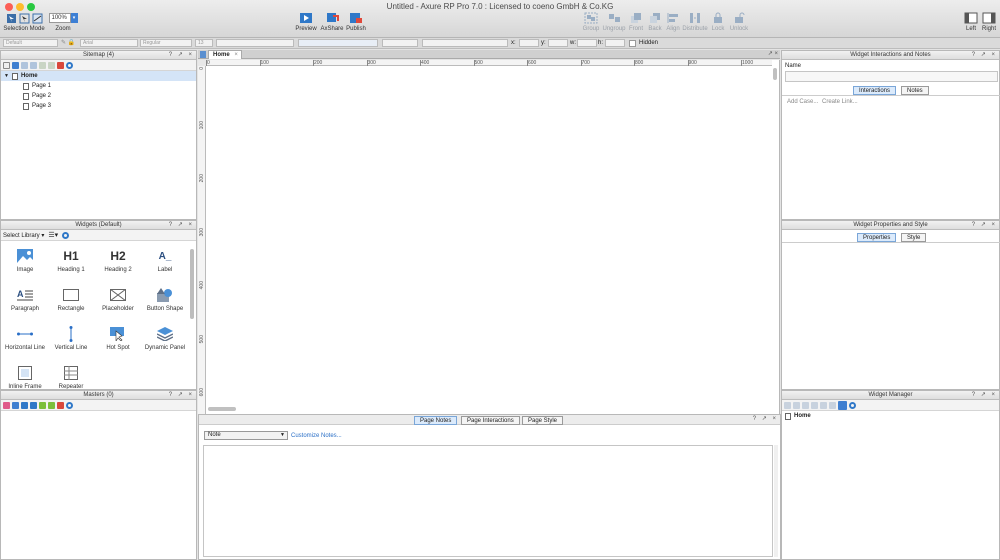 The height and width of the screenshot is (560, 1000). I want to click on canvas-vertical-scrollbar, so click(775, 74).